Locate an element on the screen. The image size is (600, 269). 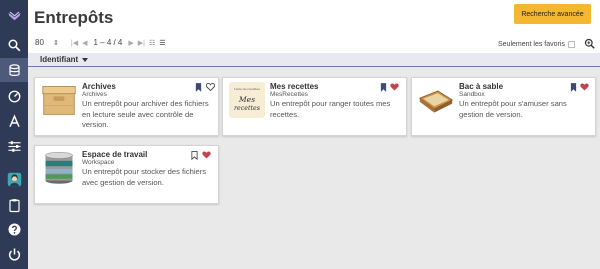
pager: 80 ⇕ |◀ ◀ 1 – 4 / 4 ▶ ▶| ☷ ☰ is located at coordinates (101, 42).